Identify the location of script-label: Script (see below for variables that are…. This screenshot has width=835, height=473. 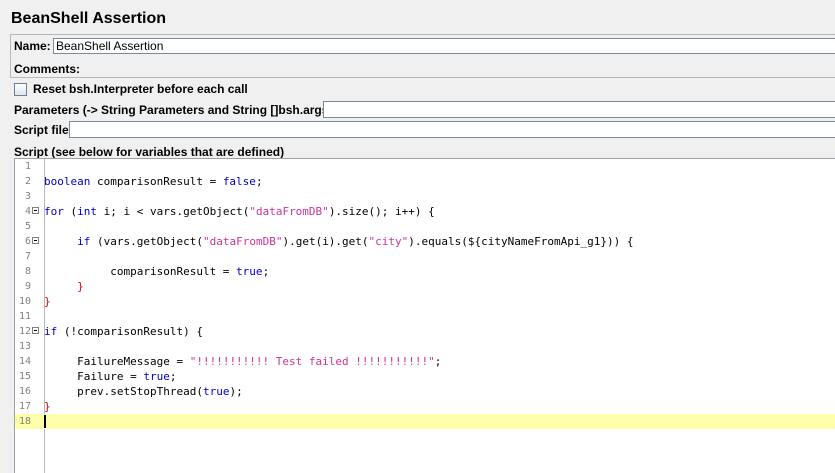
(149, 152).